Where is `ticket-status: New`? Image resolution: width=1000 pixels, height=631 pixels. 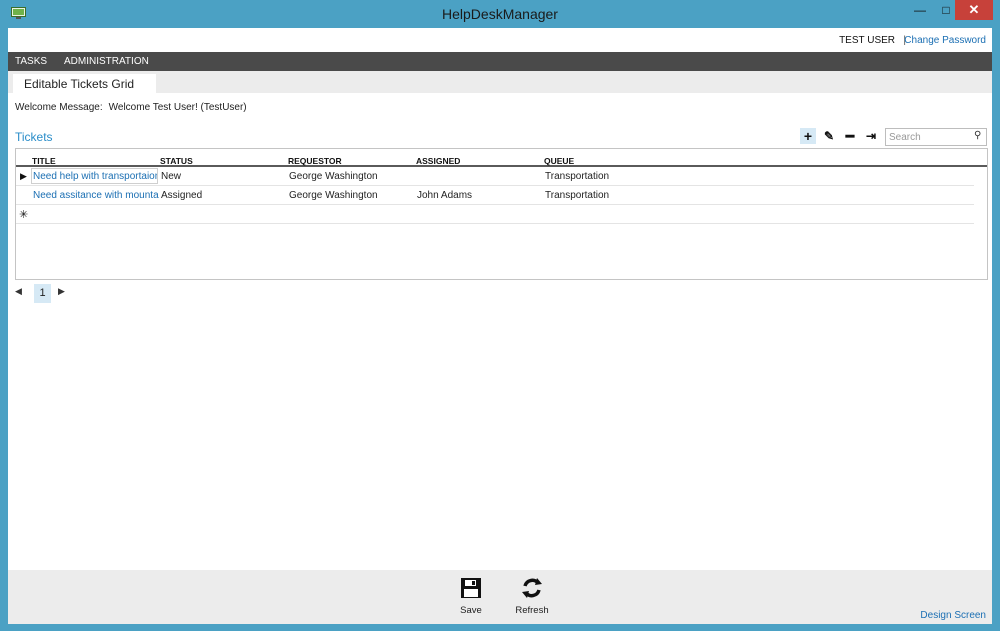
ticket-status: New is located at coordinates (171, 176).